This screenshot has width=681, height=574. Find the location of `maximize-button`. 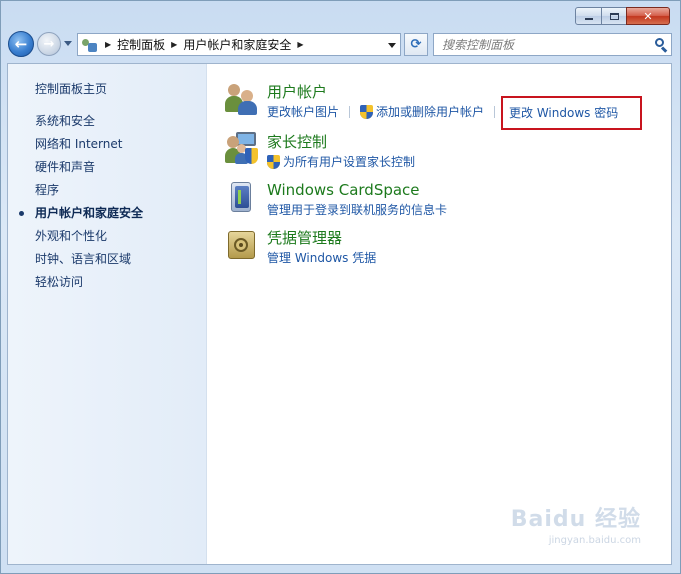

maximize-button is located at coordinates (614, 16).